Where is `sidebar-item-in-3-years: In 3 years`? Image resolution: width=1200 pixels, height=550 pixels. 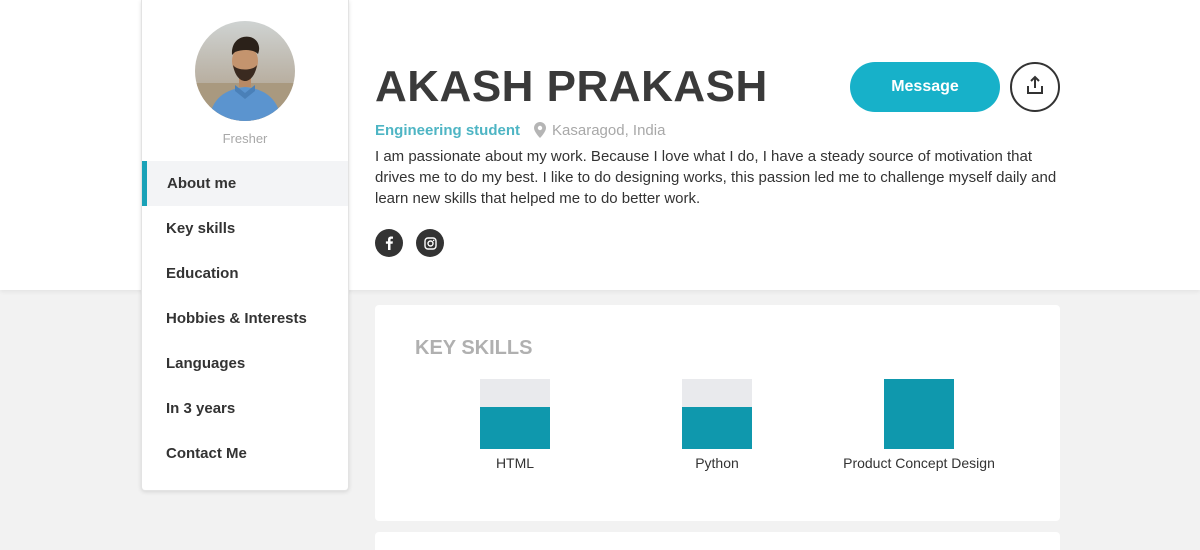 sidebar-item-in-3-years: In 3 years is located at coordinates (245, 408).